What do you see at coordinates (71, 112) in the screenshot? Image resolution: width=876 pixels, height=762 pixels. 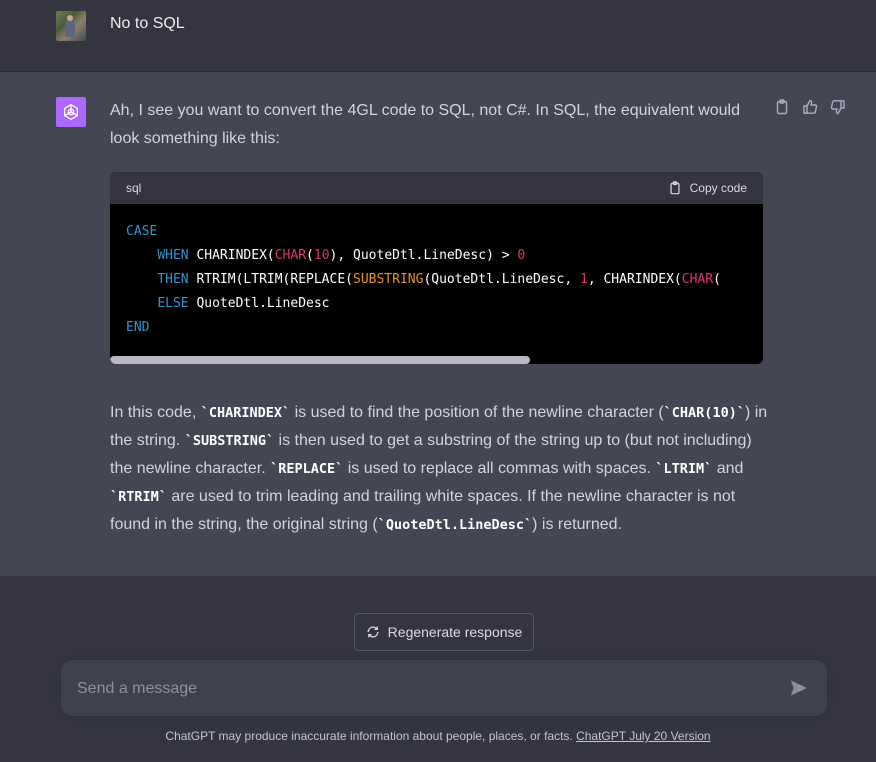 I see `openai-logo-icon` at bounding box center [71, 112].